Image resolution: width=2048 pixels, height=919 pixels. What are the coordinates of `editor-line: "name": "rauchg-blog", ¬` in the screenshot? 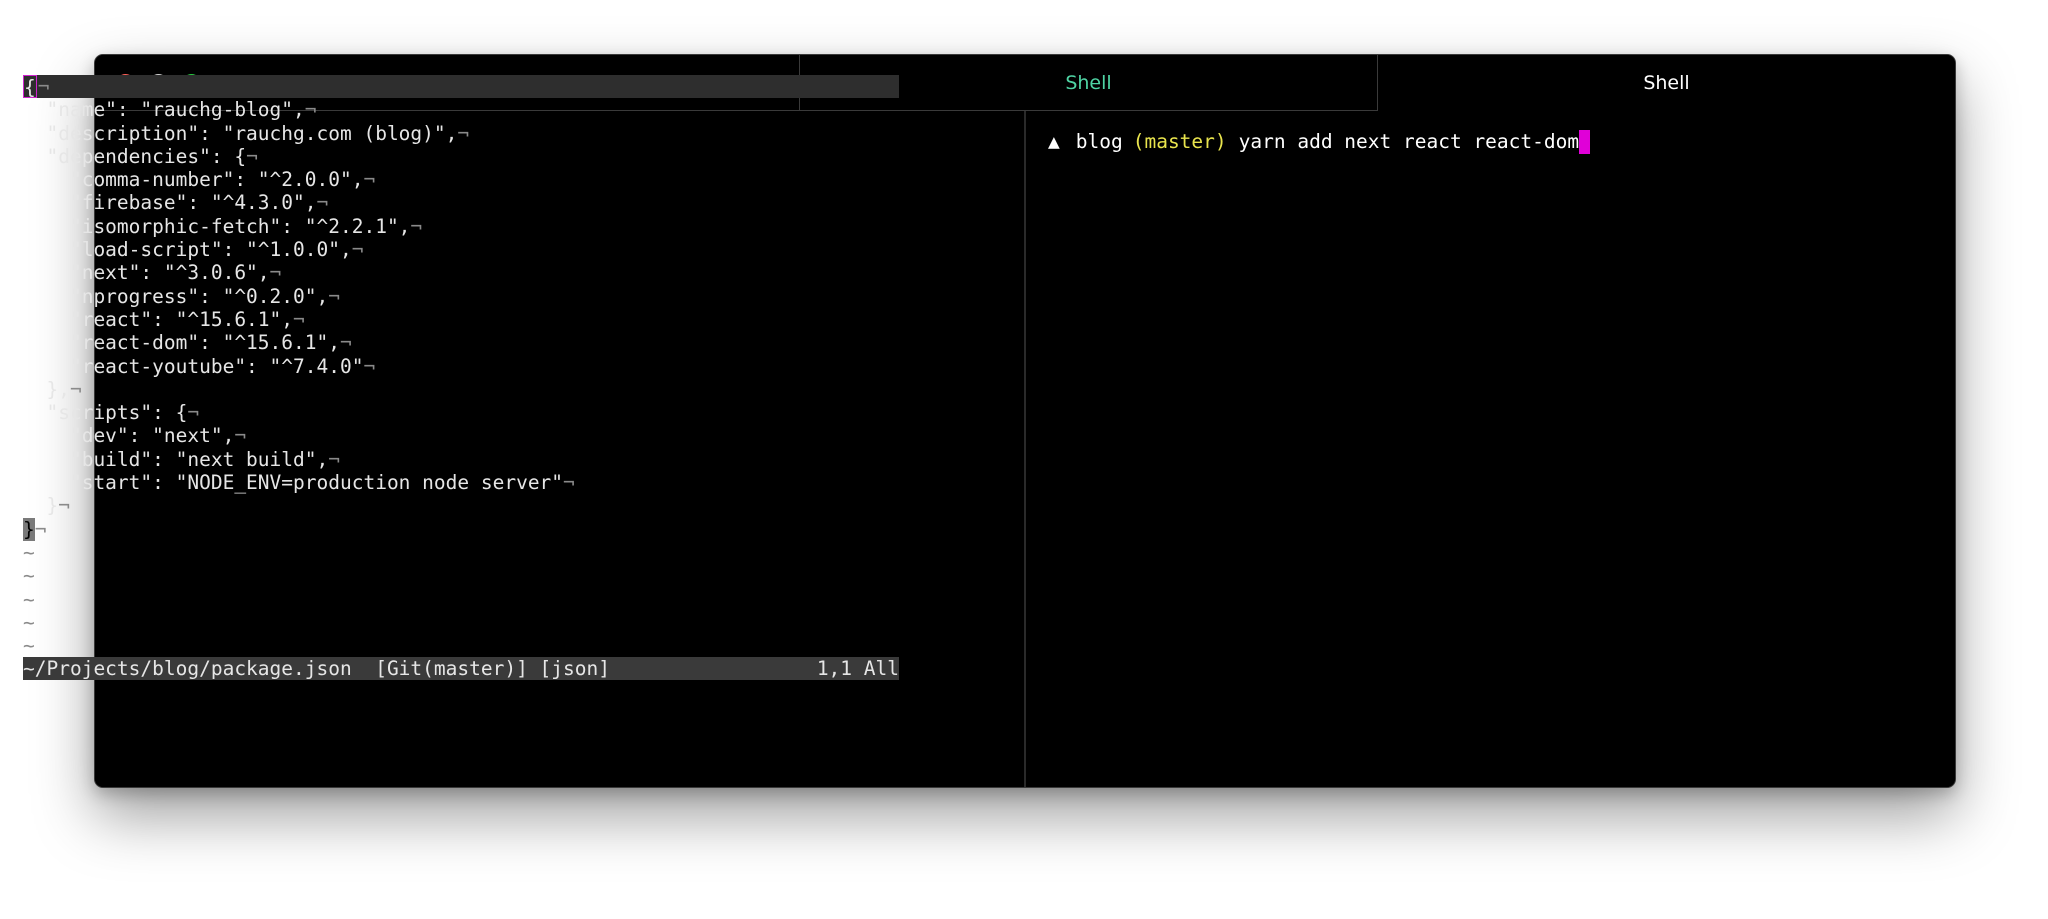 It's located at (461, 109).